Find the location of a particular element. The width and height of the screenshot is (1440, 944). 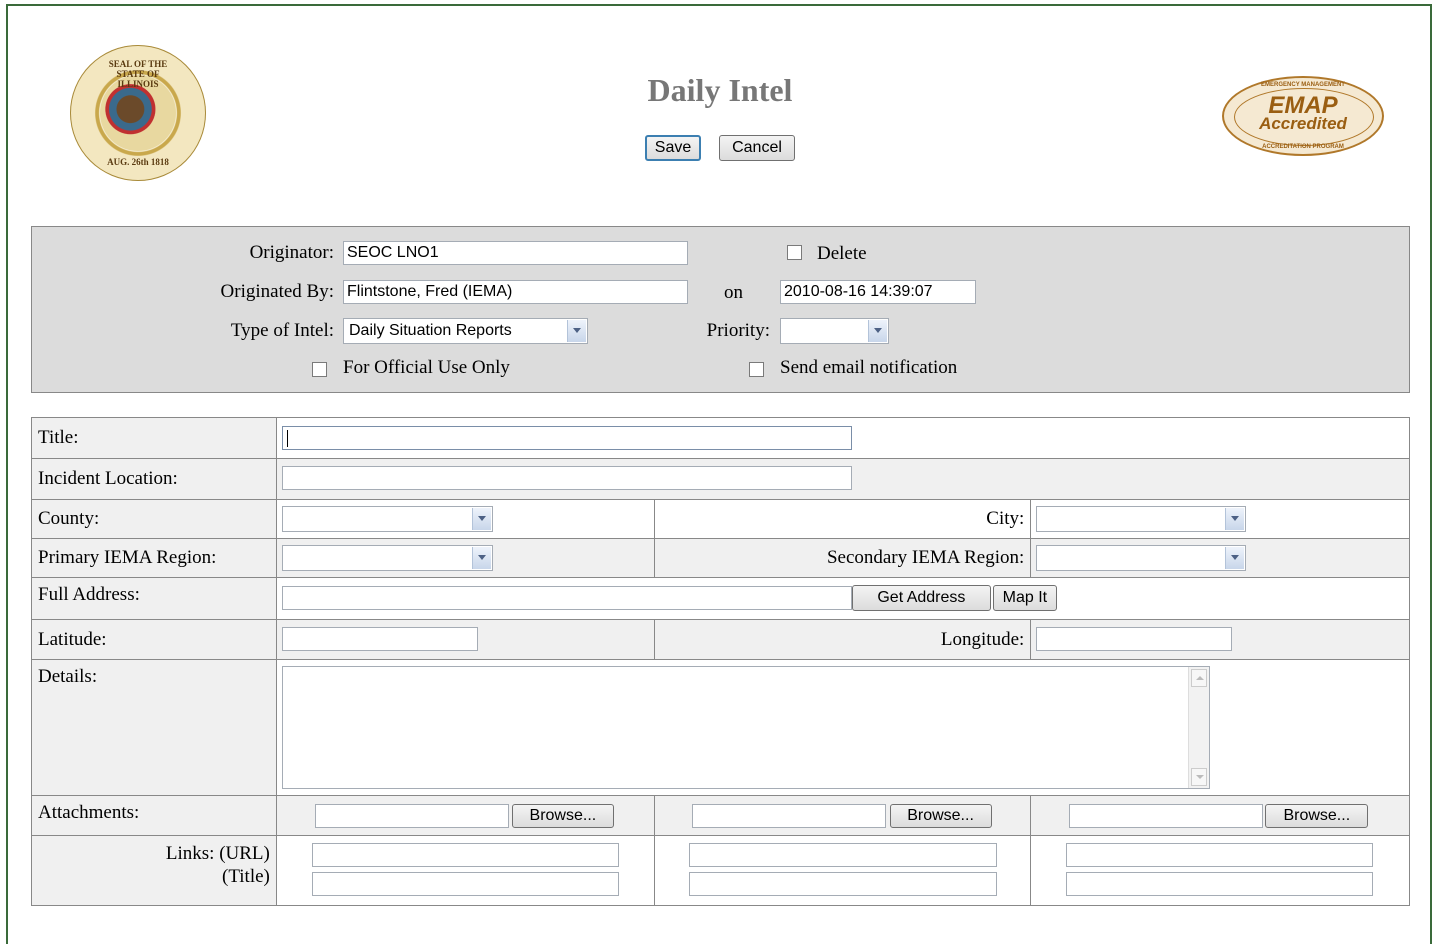

primary-region-cell is located at coordinates (465, 558).